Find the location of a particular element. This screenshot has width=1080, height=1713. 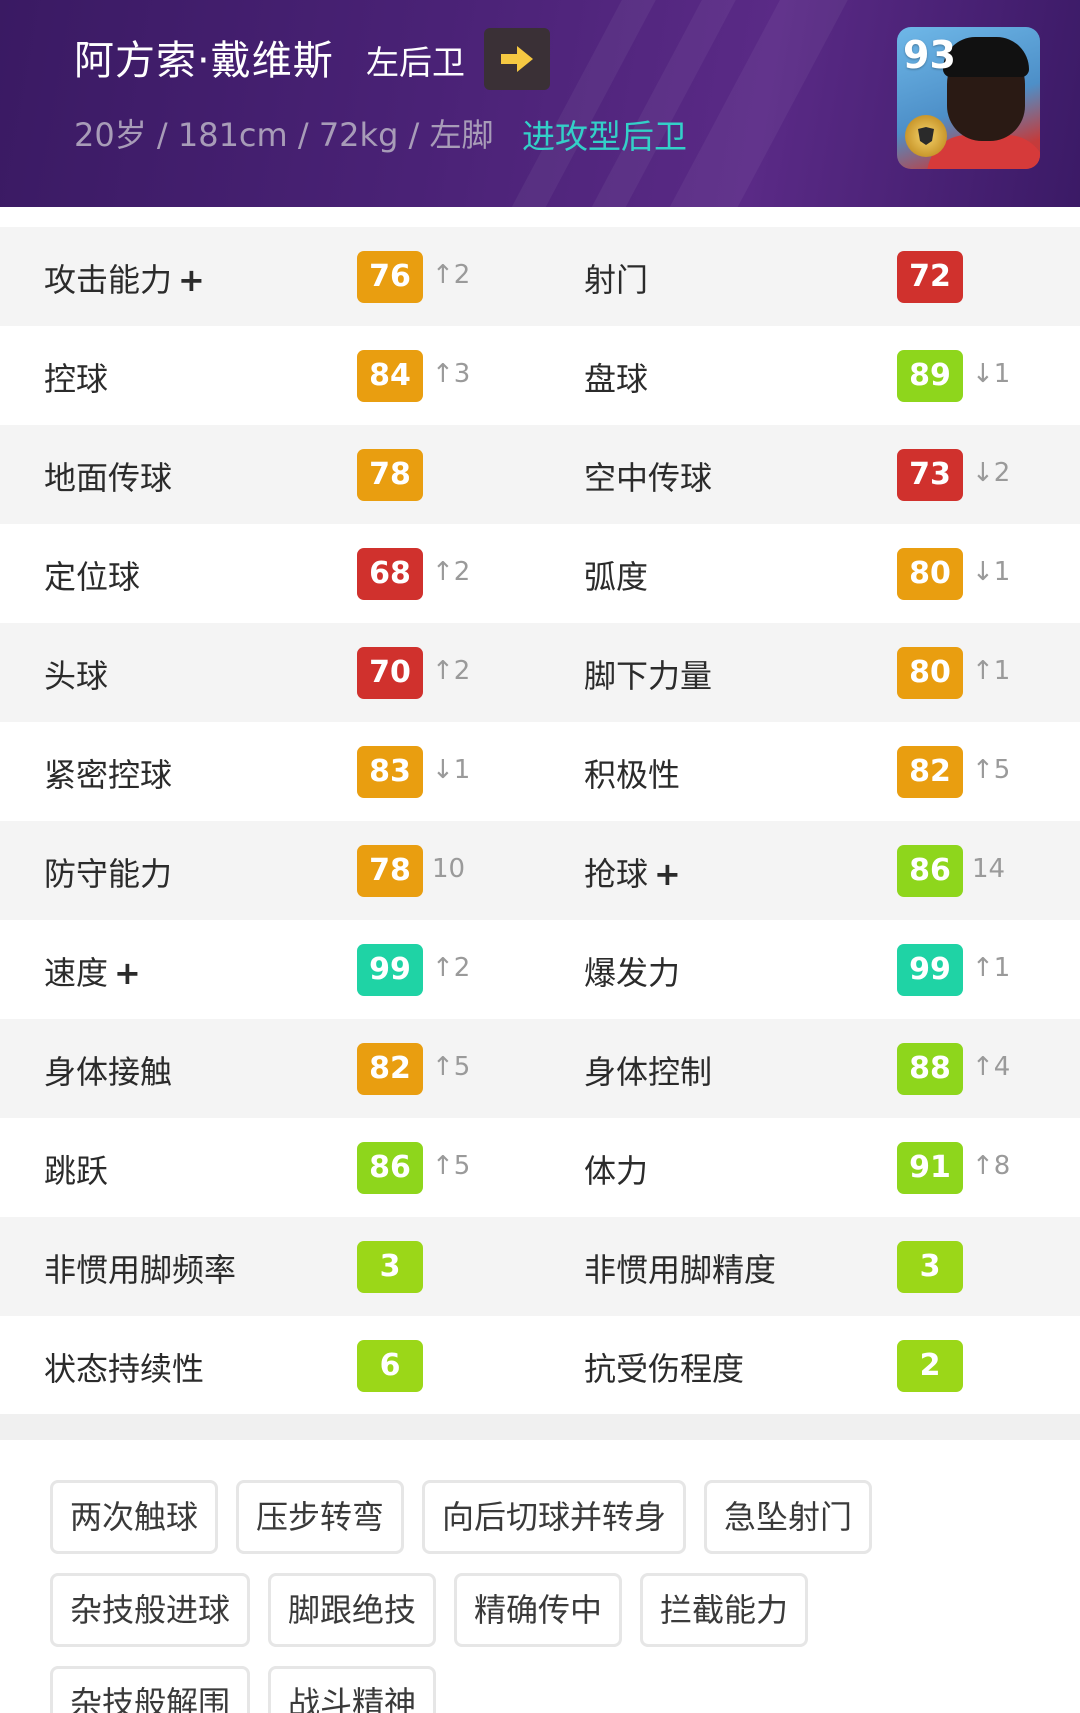

stat-value-badge: 88 is located at coordinates (930, 1069).